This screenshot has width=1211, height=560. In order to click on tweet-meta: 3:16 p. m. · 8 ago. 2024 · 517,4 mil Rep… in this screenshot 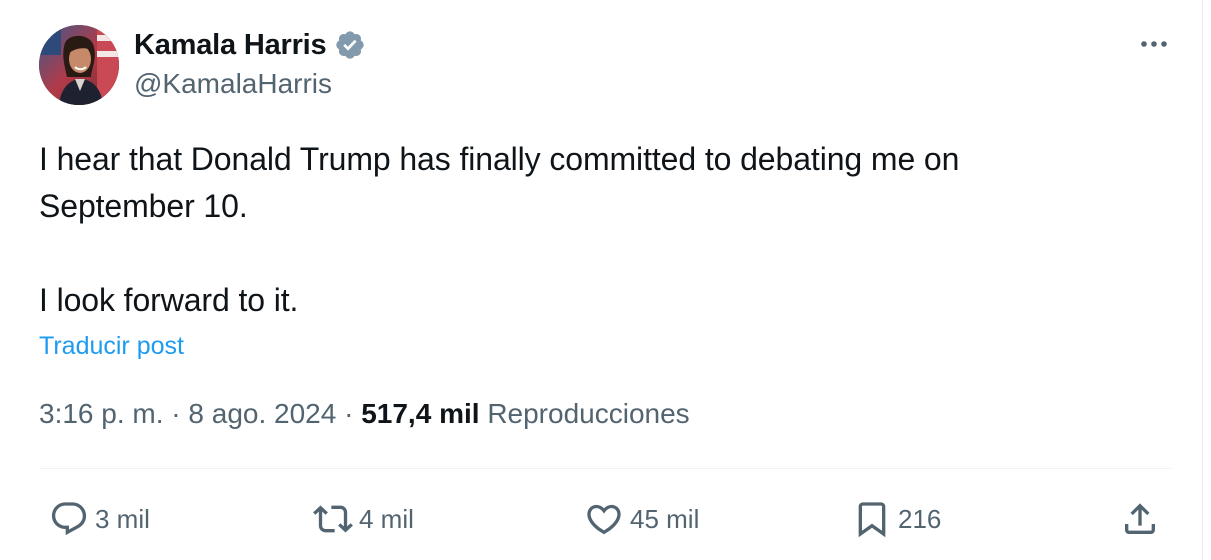, I will do `click(364, 414)`.